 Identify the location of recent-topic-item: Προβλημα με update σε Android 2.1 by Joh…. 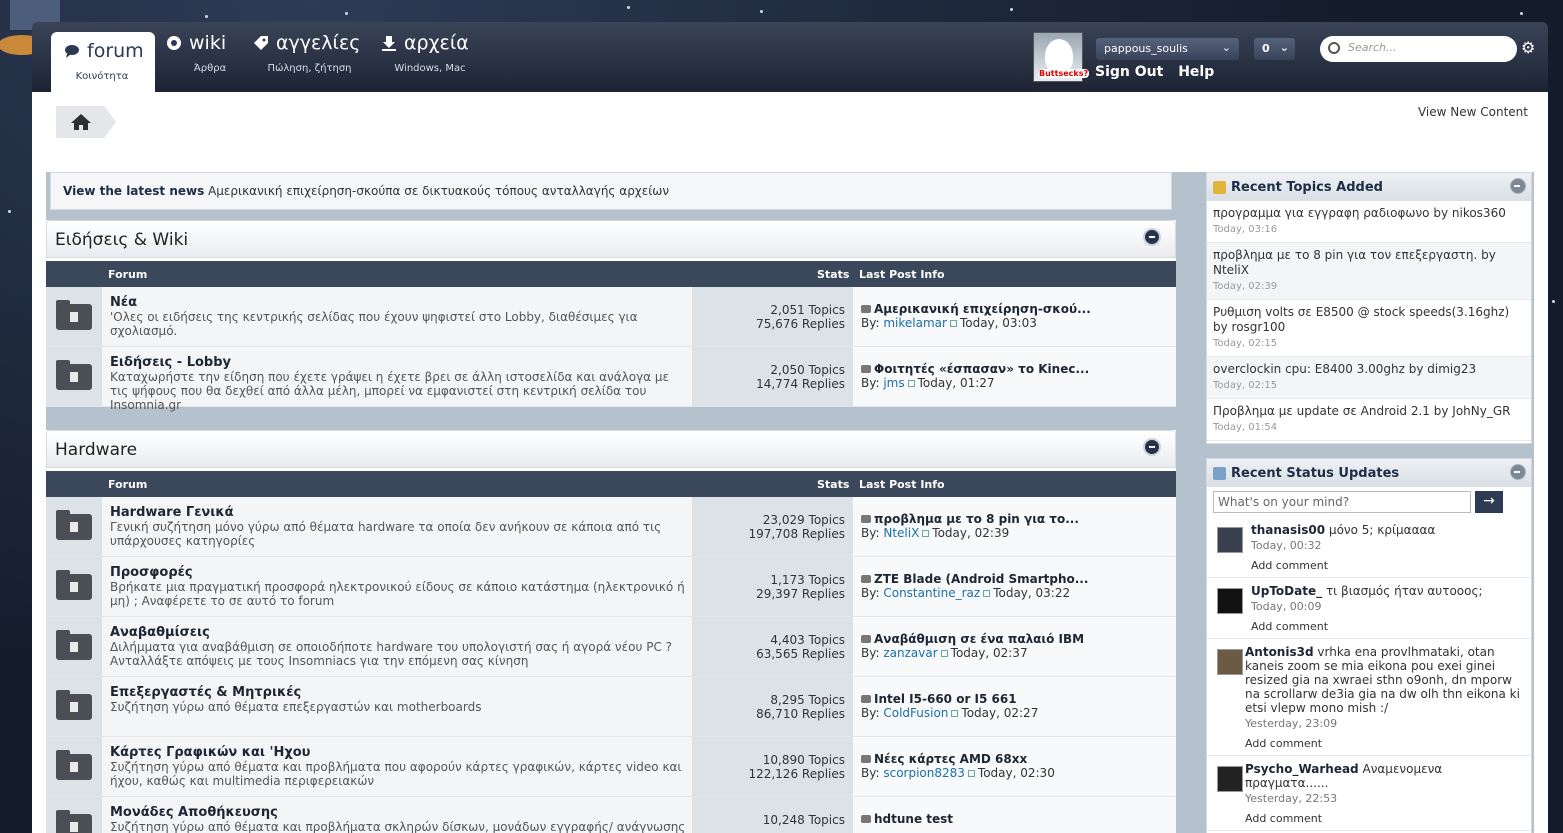
(1369, 420).